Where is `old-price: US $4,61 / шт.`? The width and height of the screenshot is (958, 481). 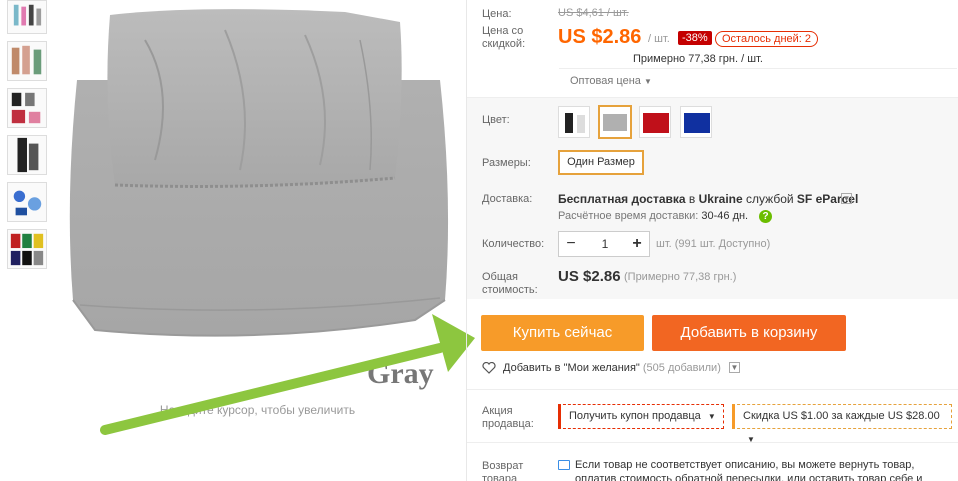
old-price: US $4,61 / шт. is located at coordinates (593, 13).